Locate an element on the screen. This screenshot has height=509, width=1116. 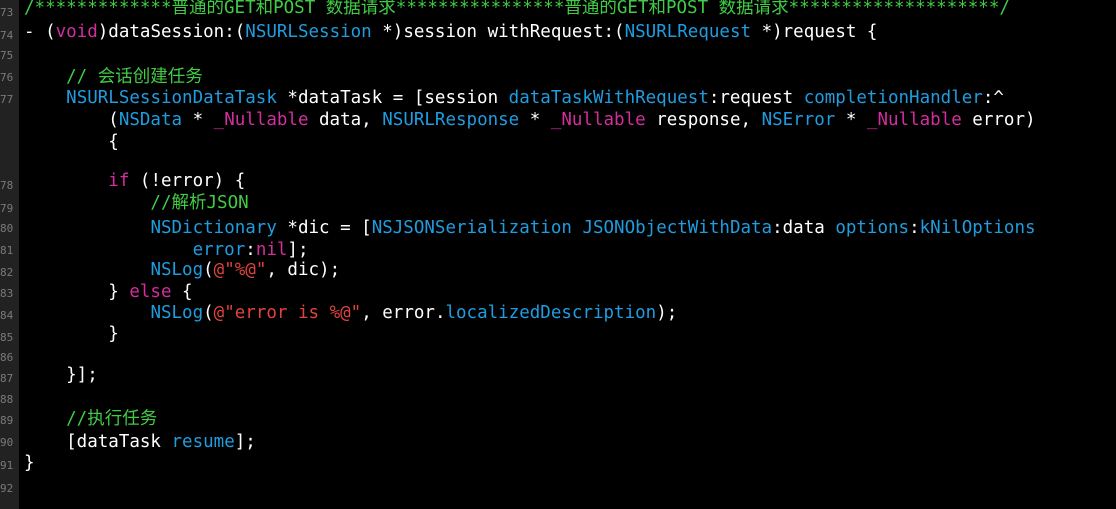
code-line: if (!error) { is located at coordinates (134, 181).